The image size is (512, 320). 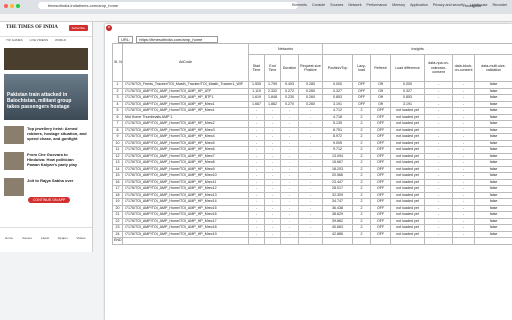 What do you see at coordinates (27, 234) in the screenshot?
I see `bottom-nav-games: Games` at bounding box center [27, 234].